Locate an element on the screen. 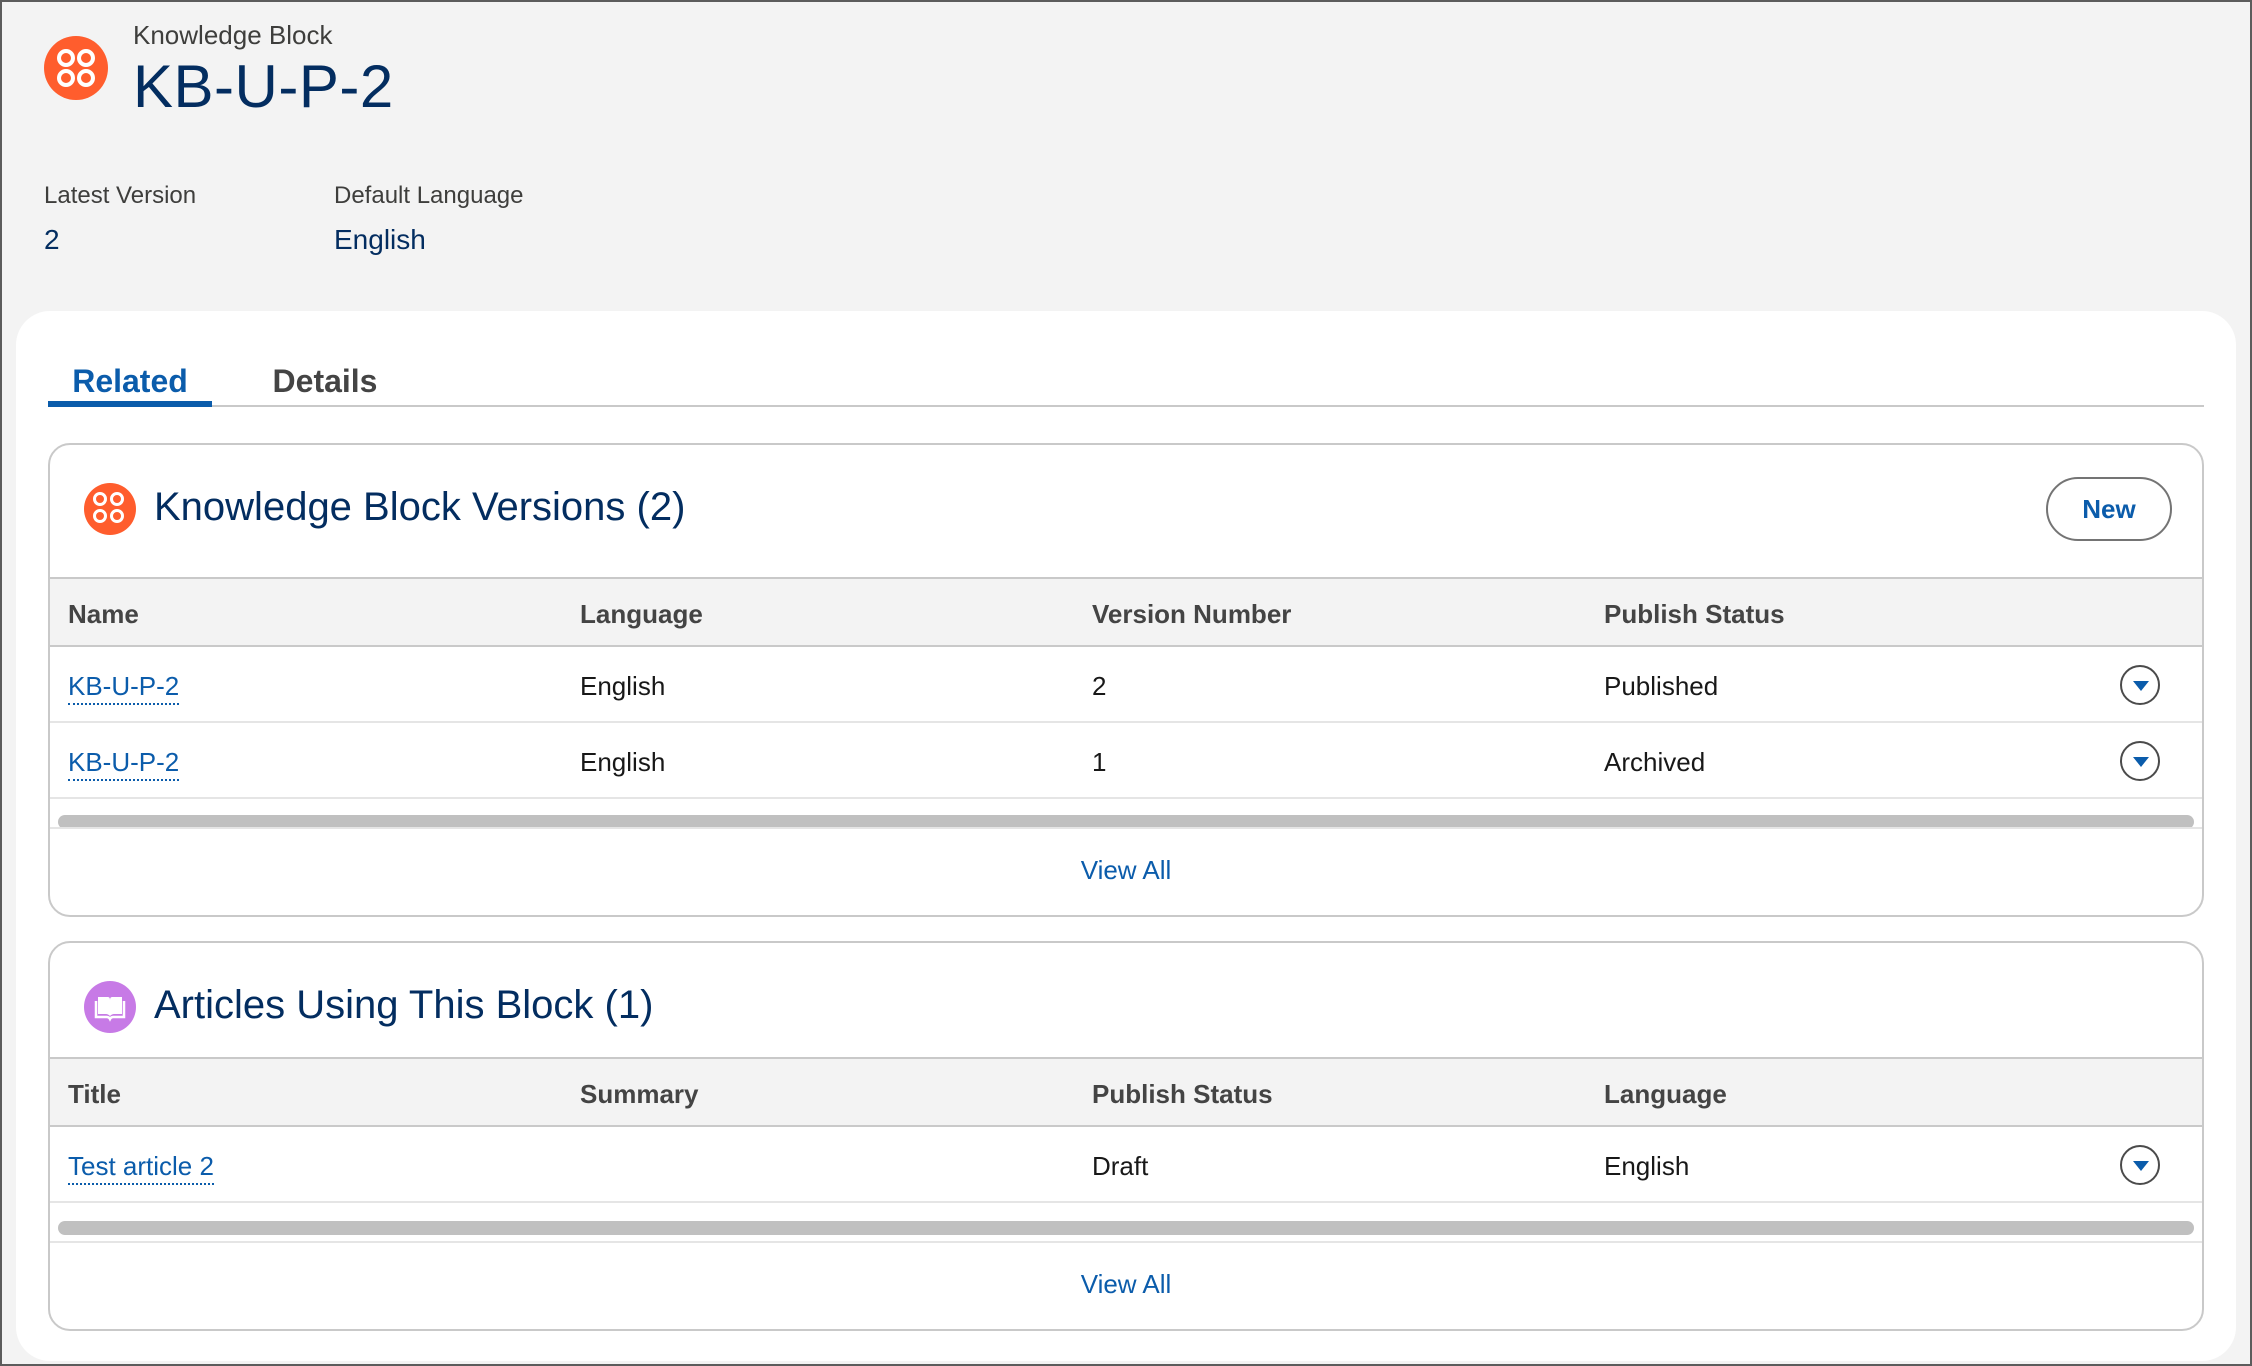 The height and width of the screenshot is (1366, 2252). table-row: KB-U-P-2 English 1 Archived is located at coordinates (1126, 761).